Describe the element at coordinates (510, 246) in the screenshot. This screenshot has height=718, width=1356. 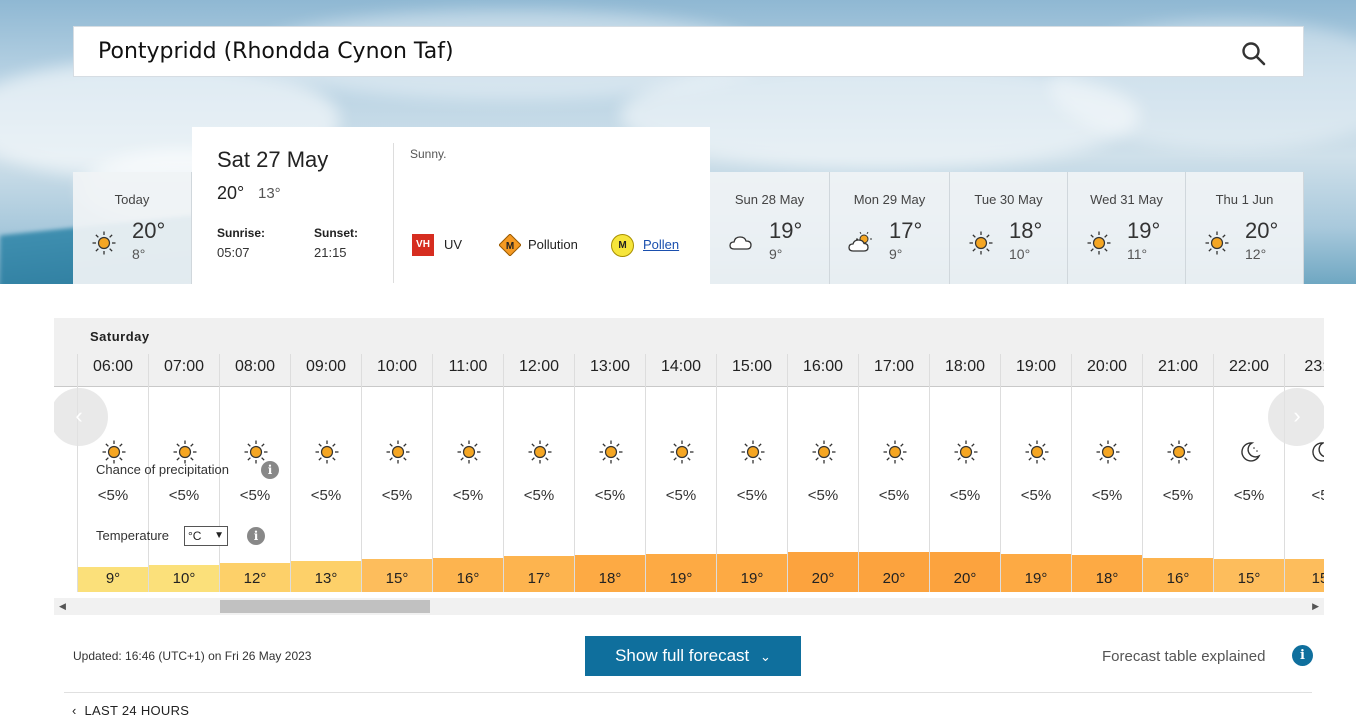
I see `svg-text: M` at that location.